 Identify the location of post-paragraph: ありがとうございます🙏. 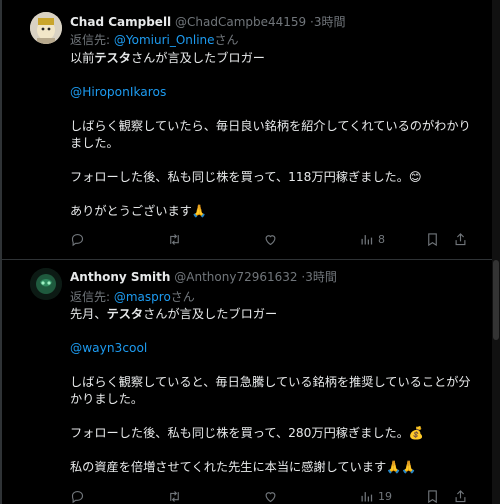
(139, 211).